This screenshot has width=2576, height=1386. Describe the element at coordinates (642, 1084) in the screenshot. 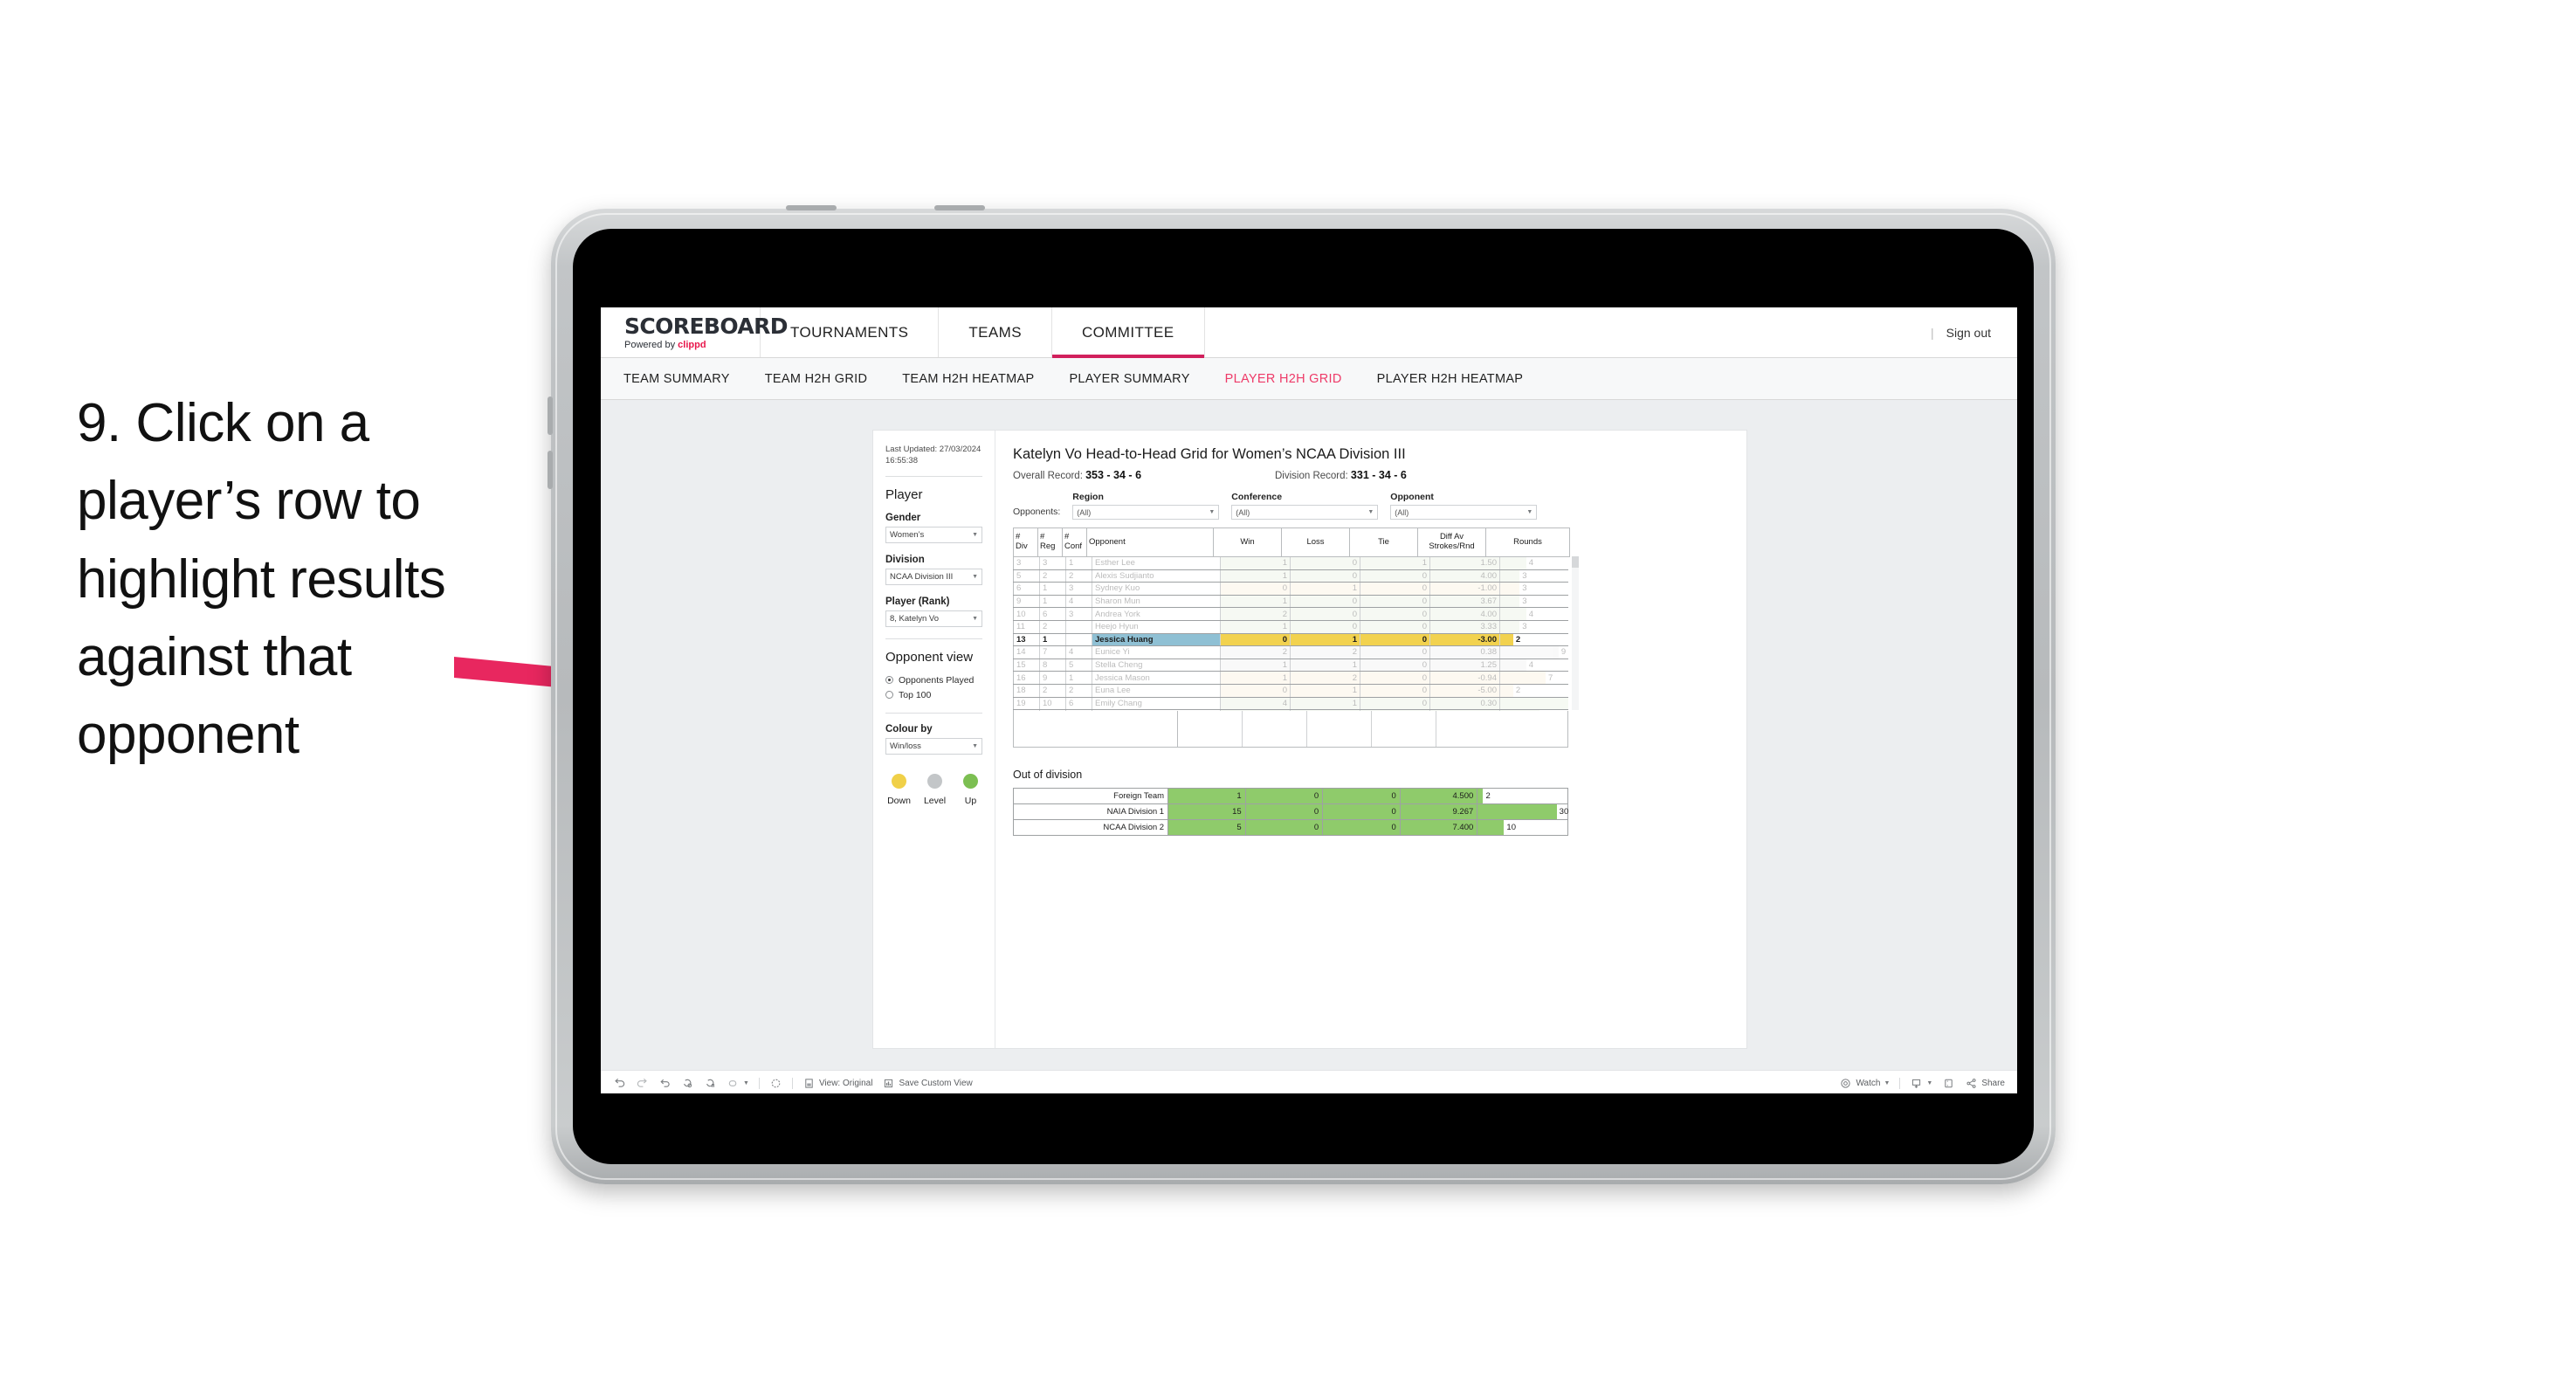

I see `redo-icon` at that location.